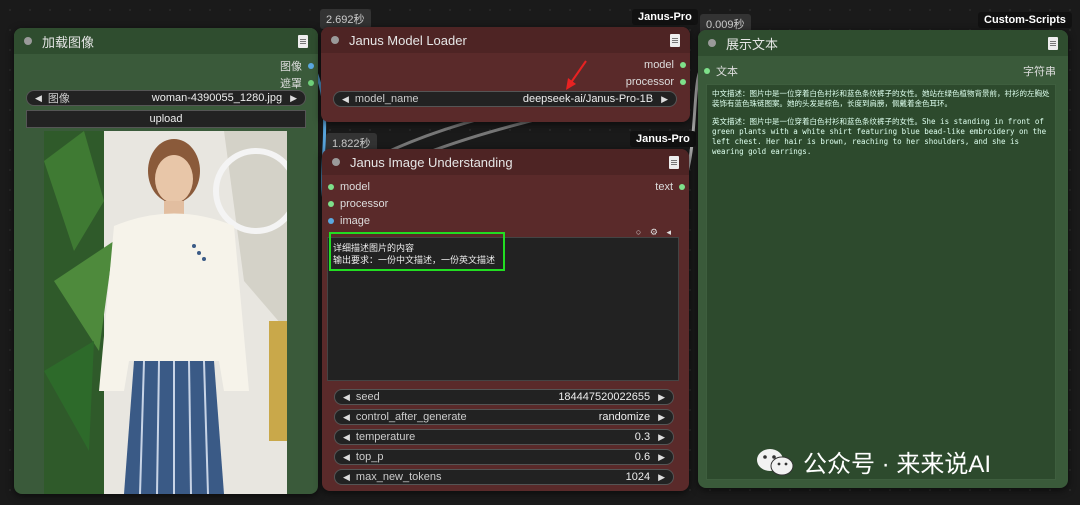 Image resolution: width=1080 pixels, height=505 pixels. Describe the element at coordinates (504, 457) in the screenshot. I see `top-p-widget: ◀ top_p 0.6 ▶` at that location.